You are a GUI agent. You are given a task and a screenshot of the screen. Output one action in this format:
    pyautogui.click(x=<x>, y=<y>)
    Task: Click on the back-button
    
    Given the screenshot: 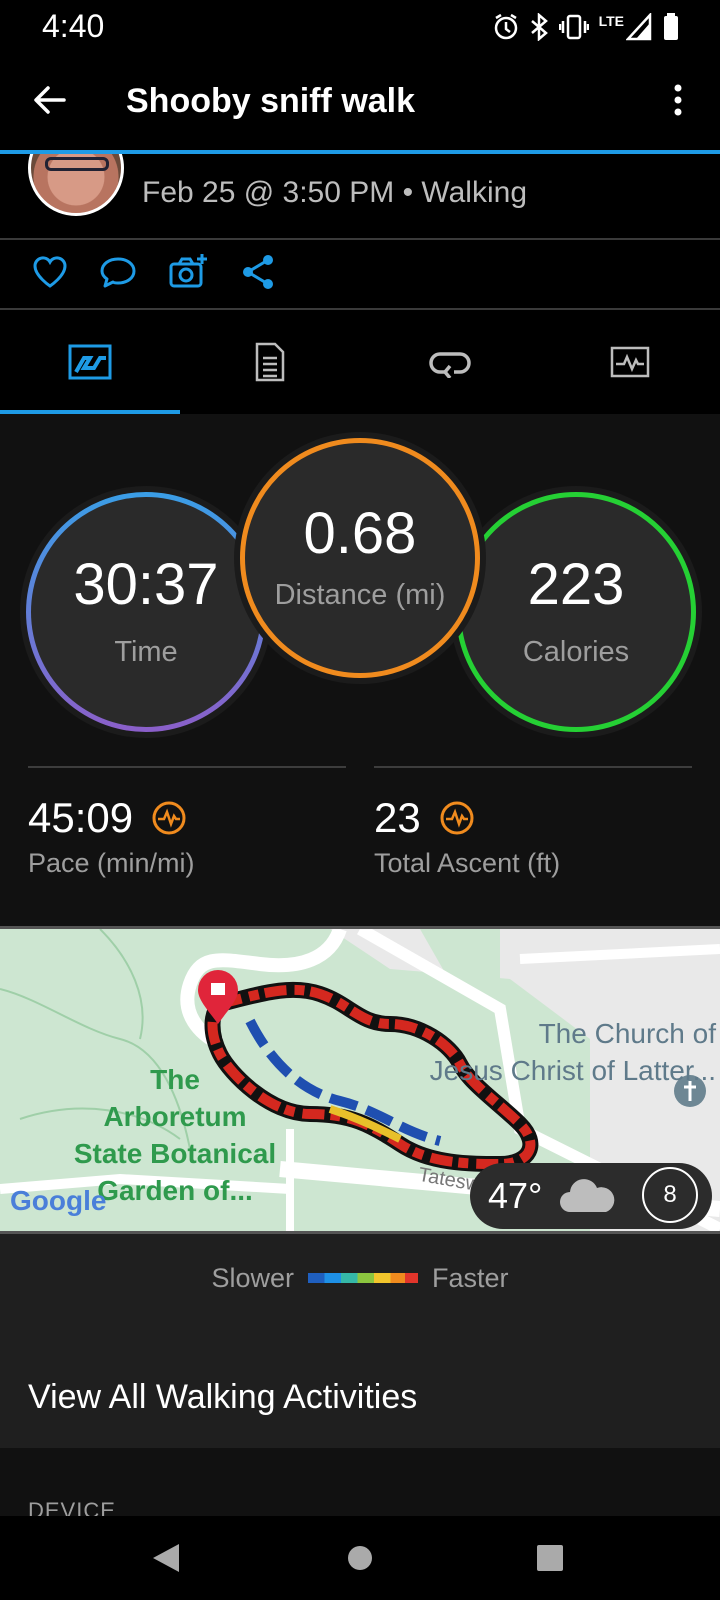 What is the action you would take?
    pyautogui.click(x=50, y=100)
    